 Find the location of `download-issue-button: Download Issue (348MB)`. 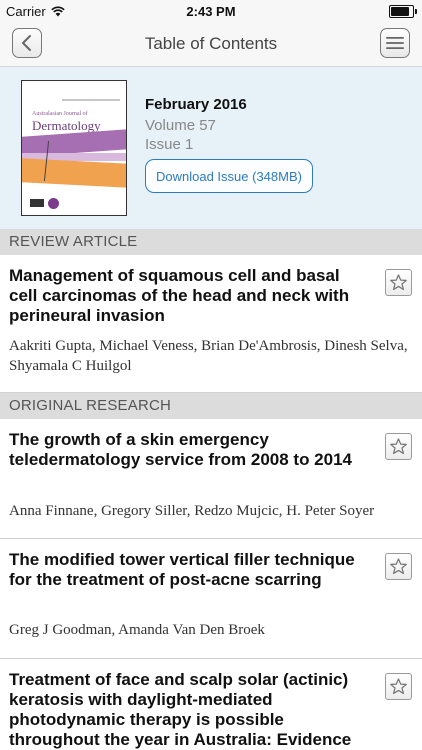

download-issue-button: Download Issue (348MB) is located at coordinates (229, 176).